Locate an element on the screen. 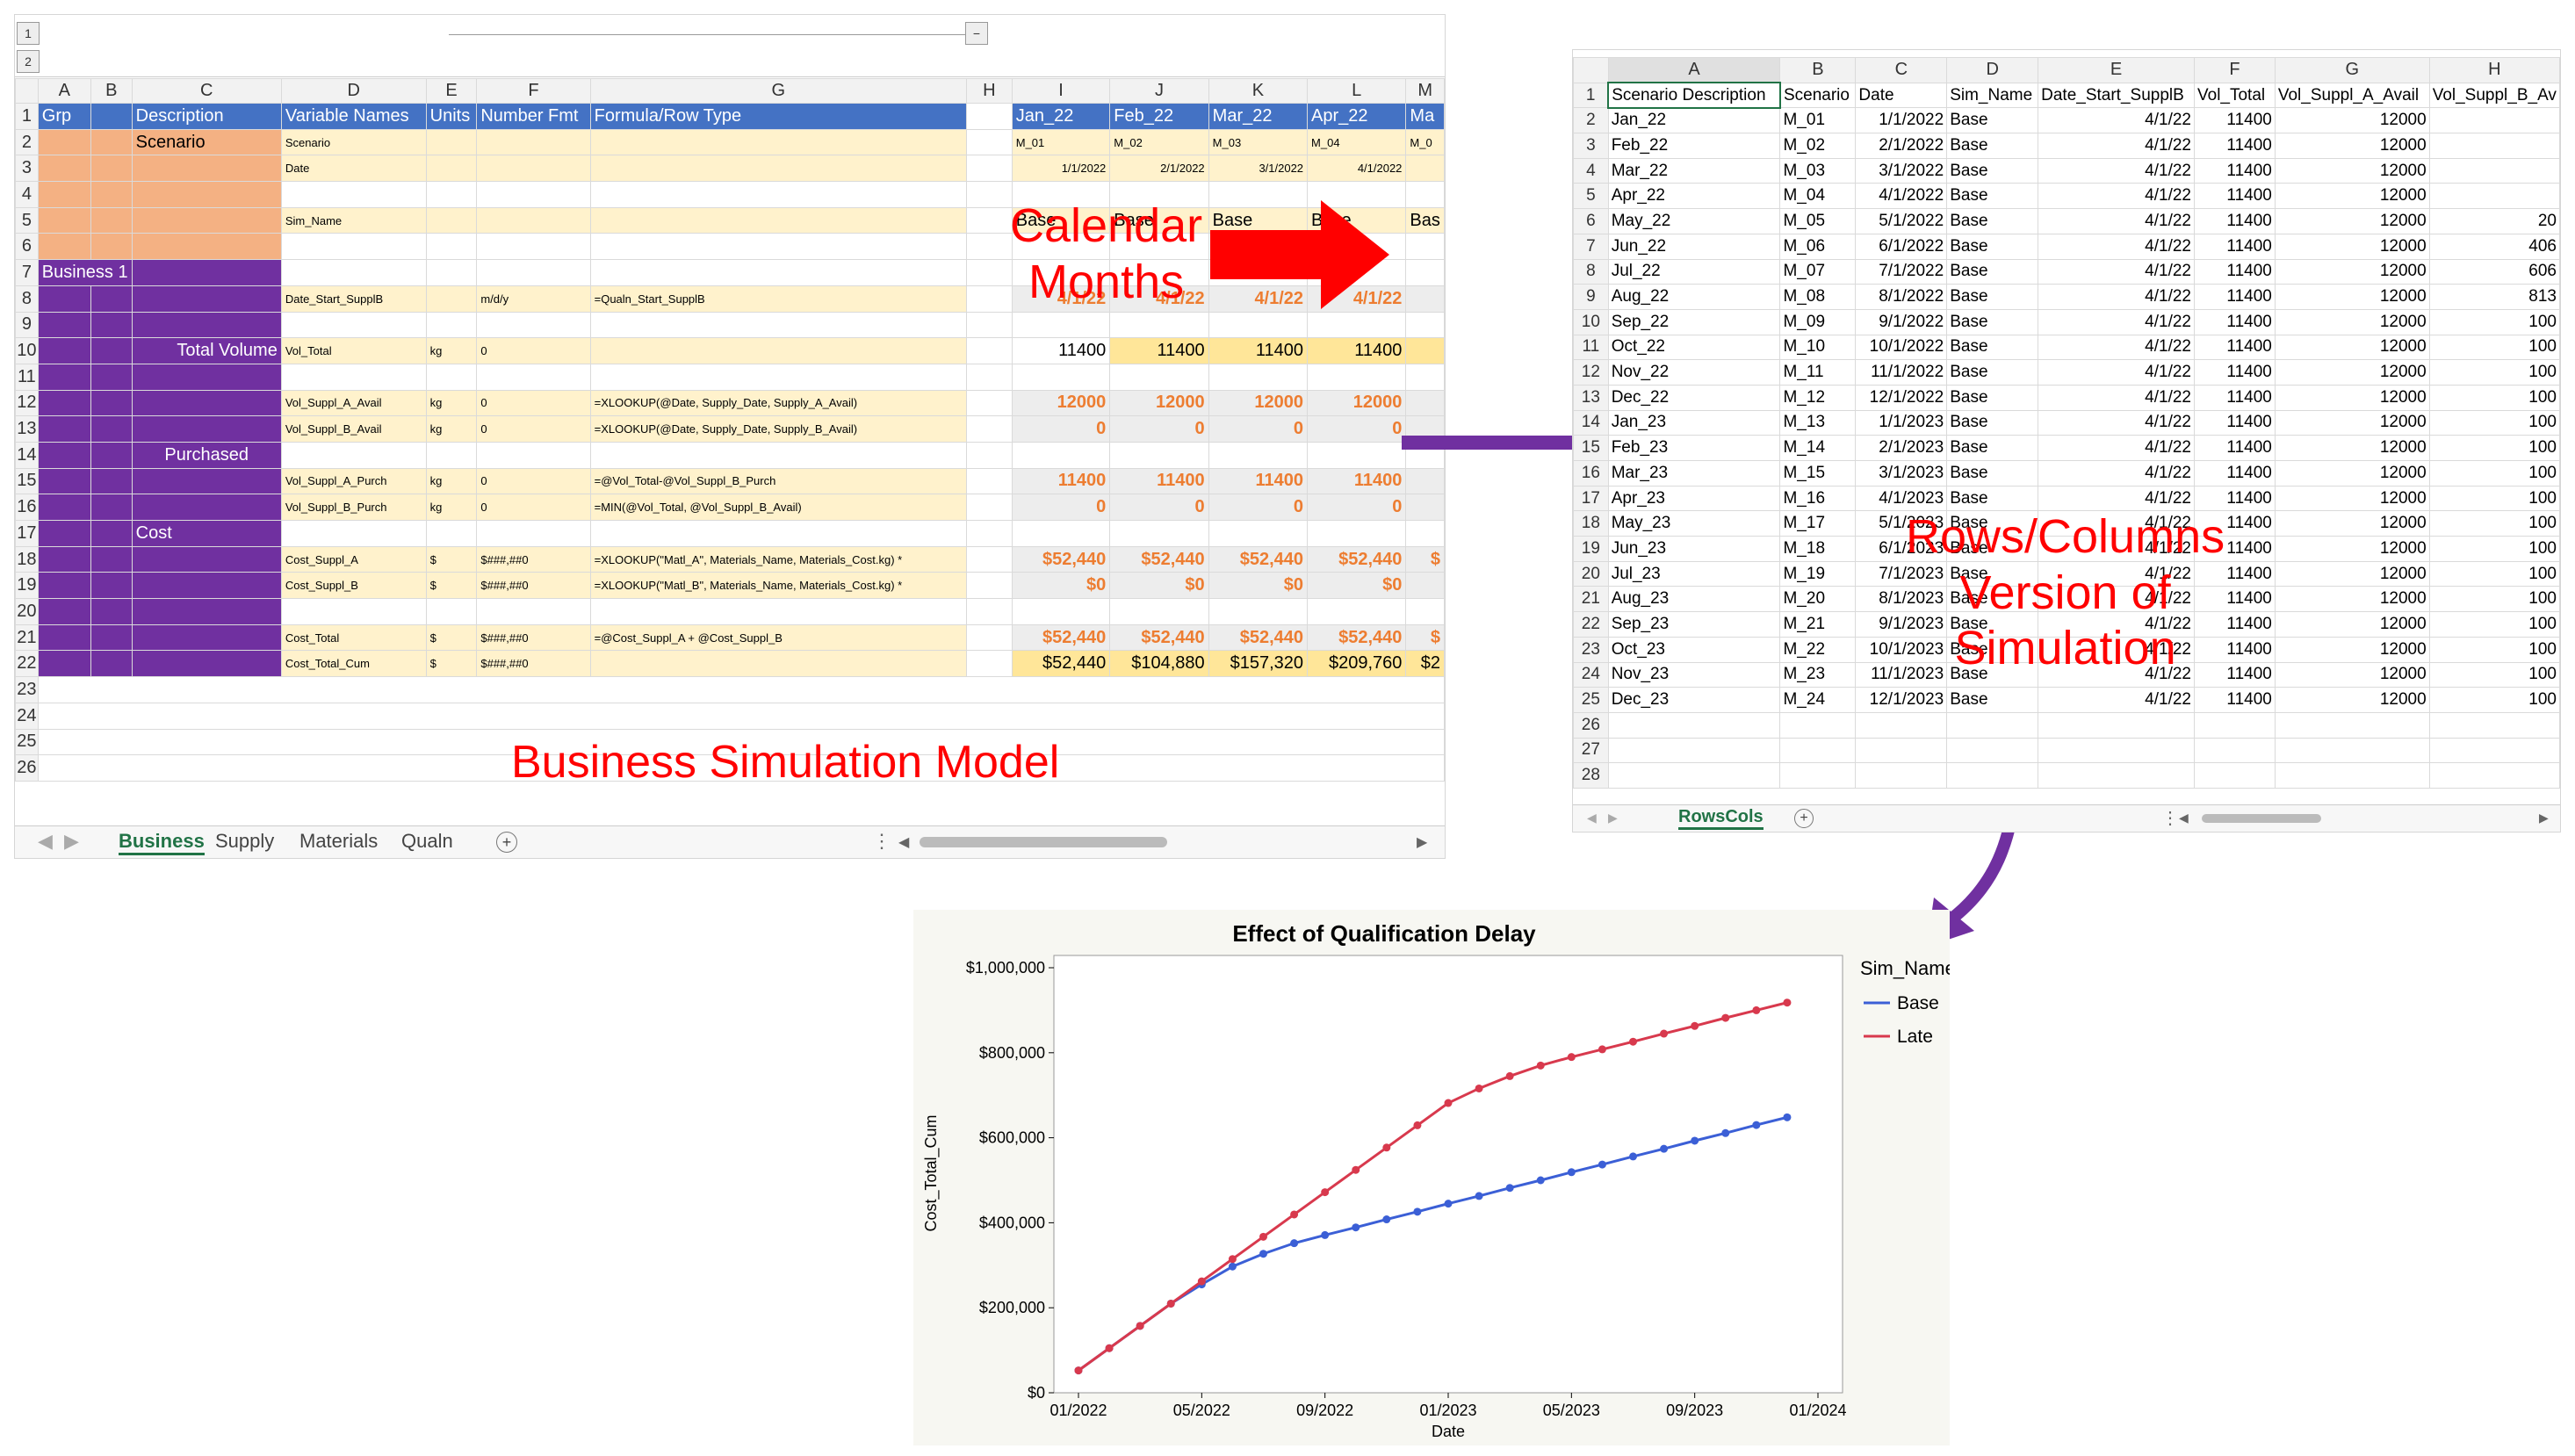  header-cell: Sim_Name is located at coordinates (1993, 95).